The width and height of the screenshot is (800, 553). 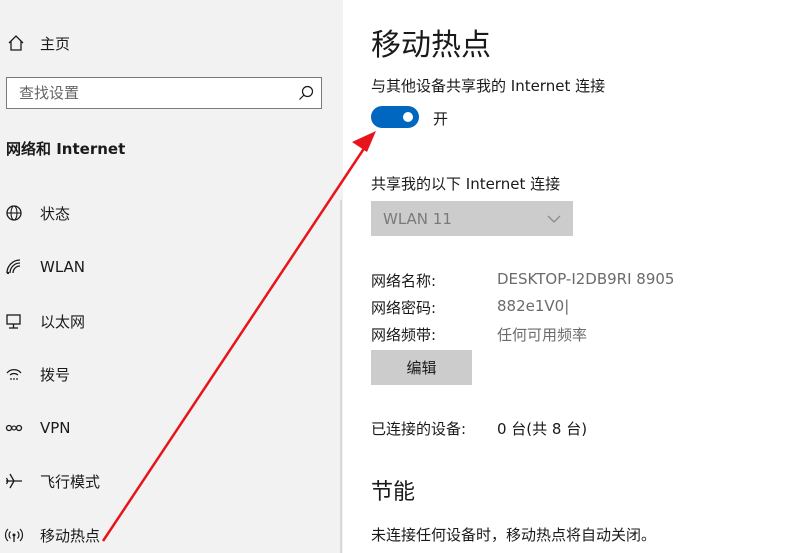 What do you see at coordinates (38, 43) in the screenshot?
I see `home-nav-item: 主页` at bounding box center [38, 43].